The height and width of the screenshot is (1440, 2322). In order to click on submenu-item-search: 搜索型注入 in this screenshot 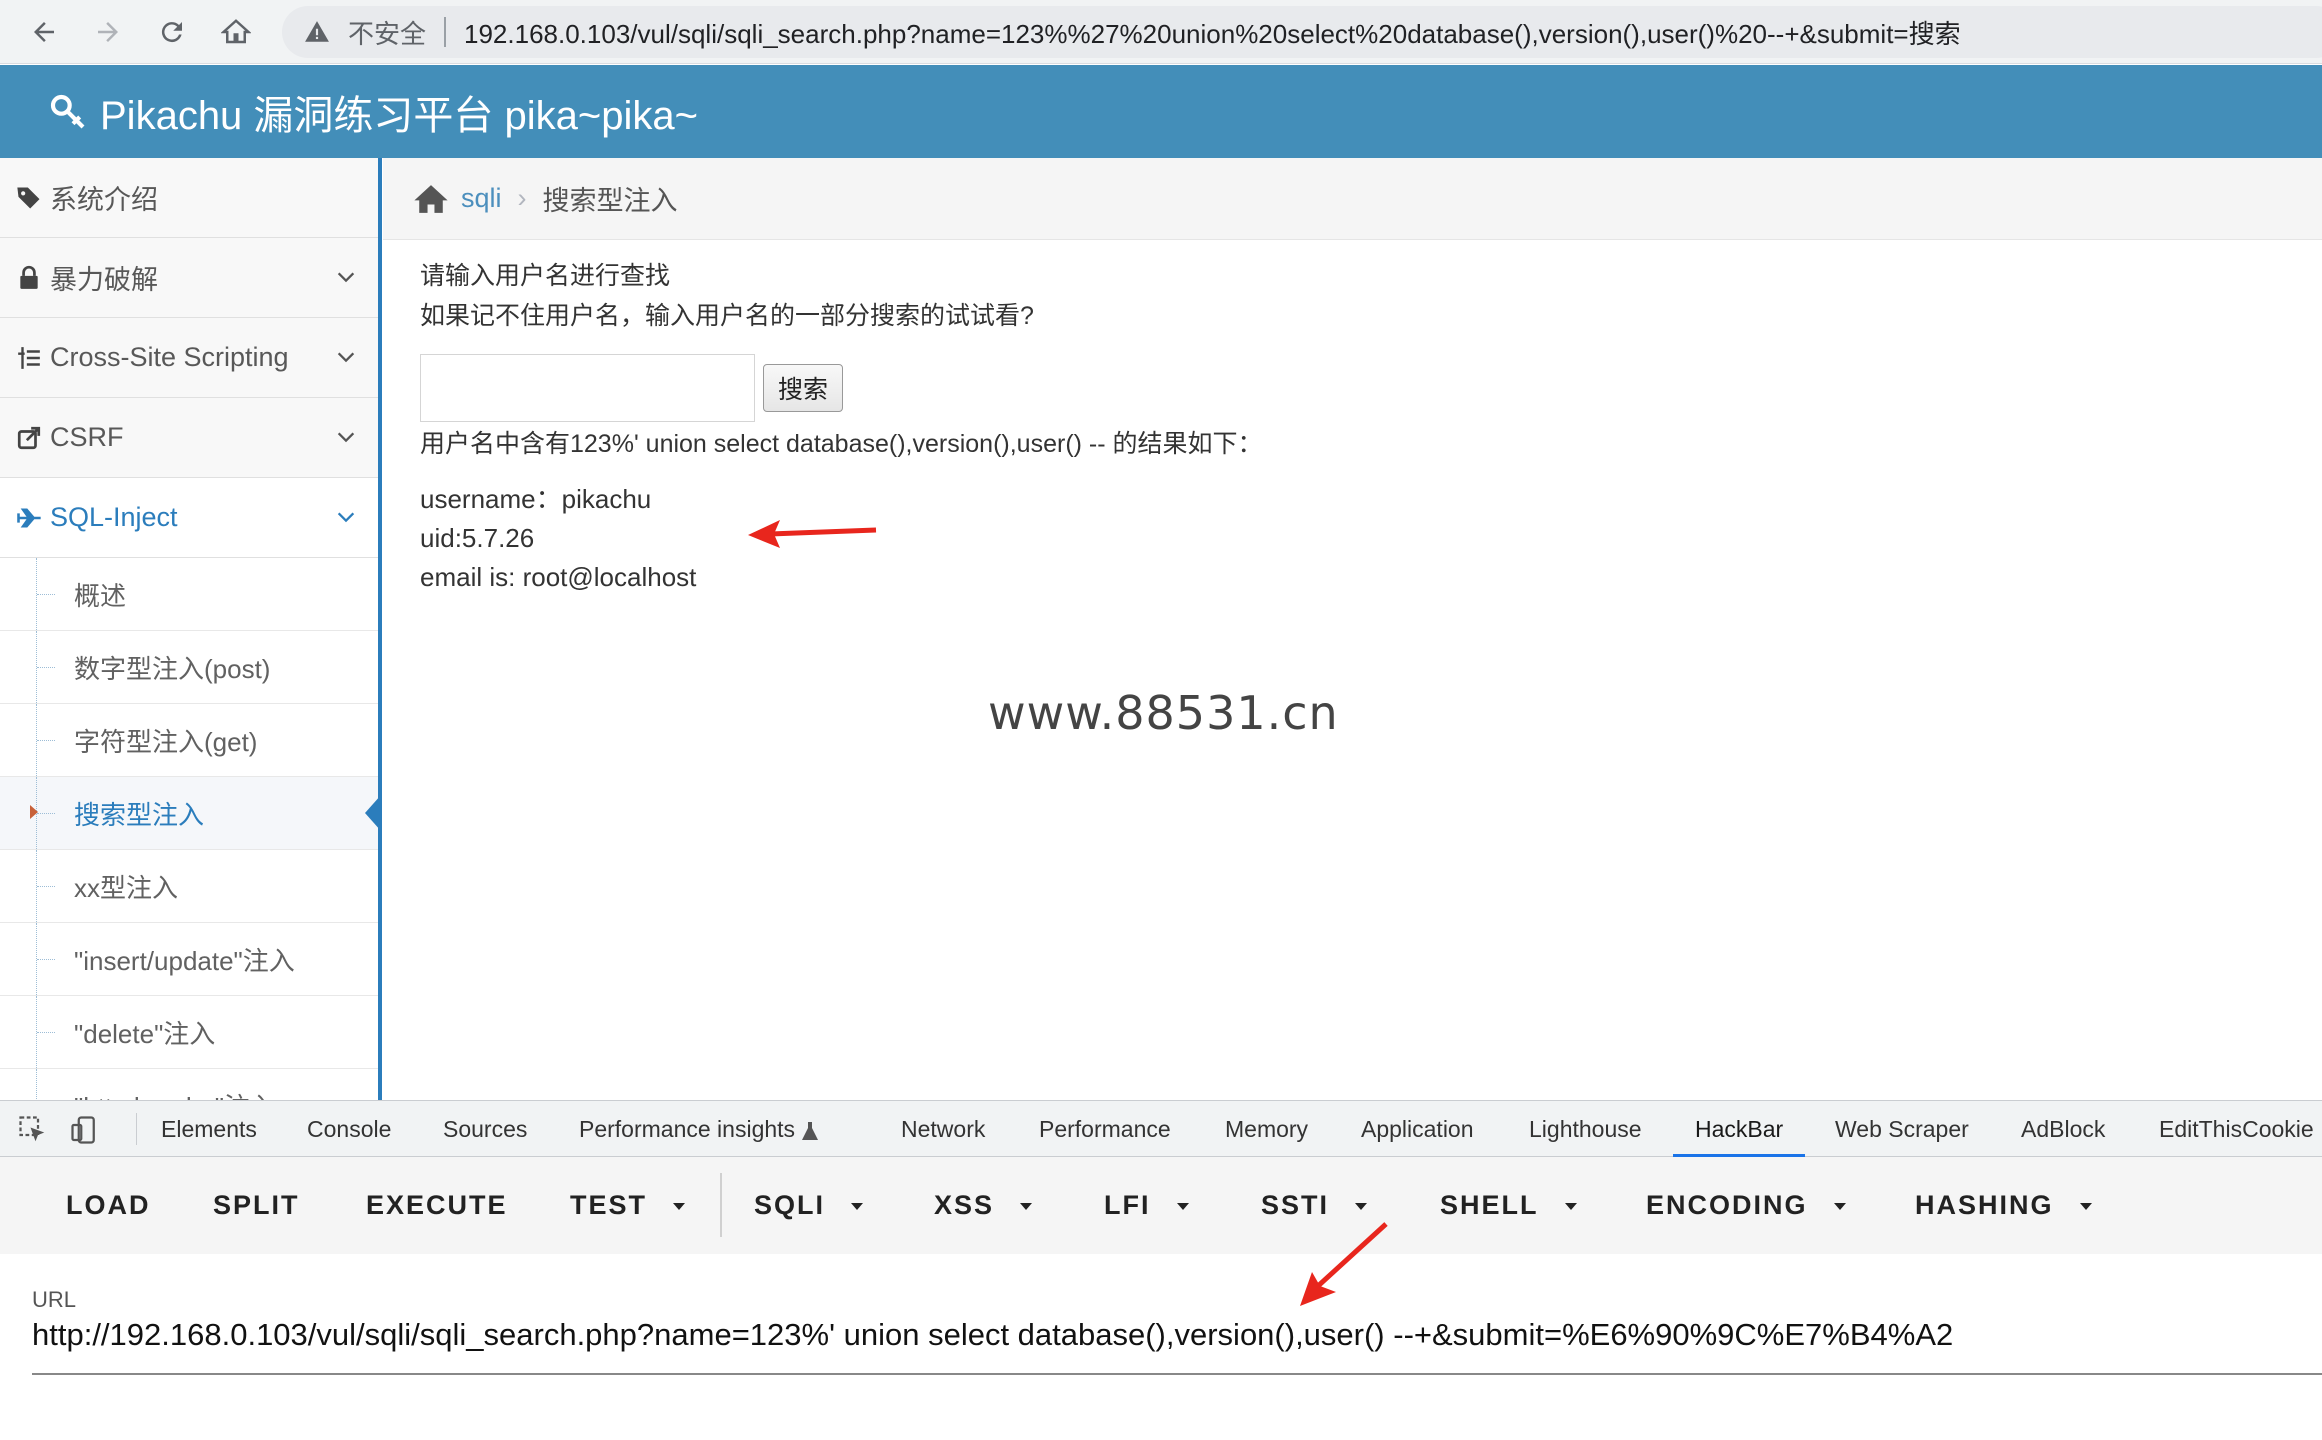, I will do `click(190, 813)`.